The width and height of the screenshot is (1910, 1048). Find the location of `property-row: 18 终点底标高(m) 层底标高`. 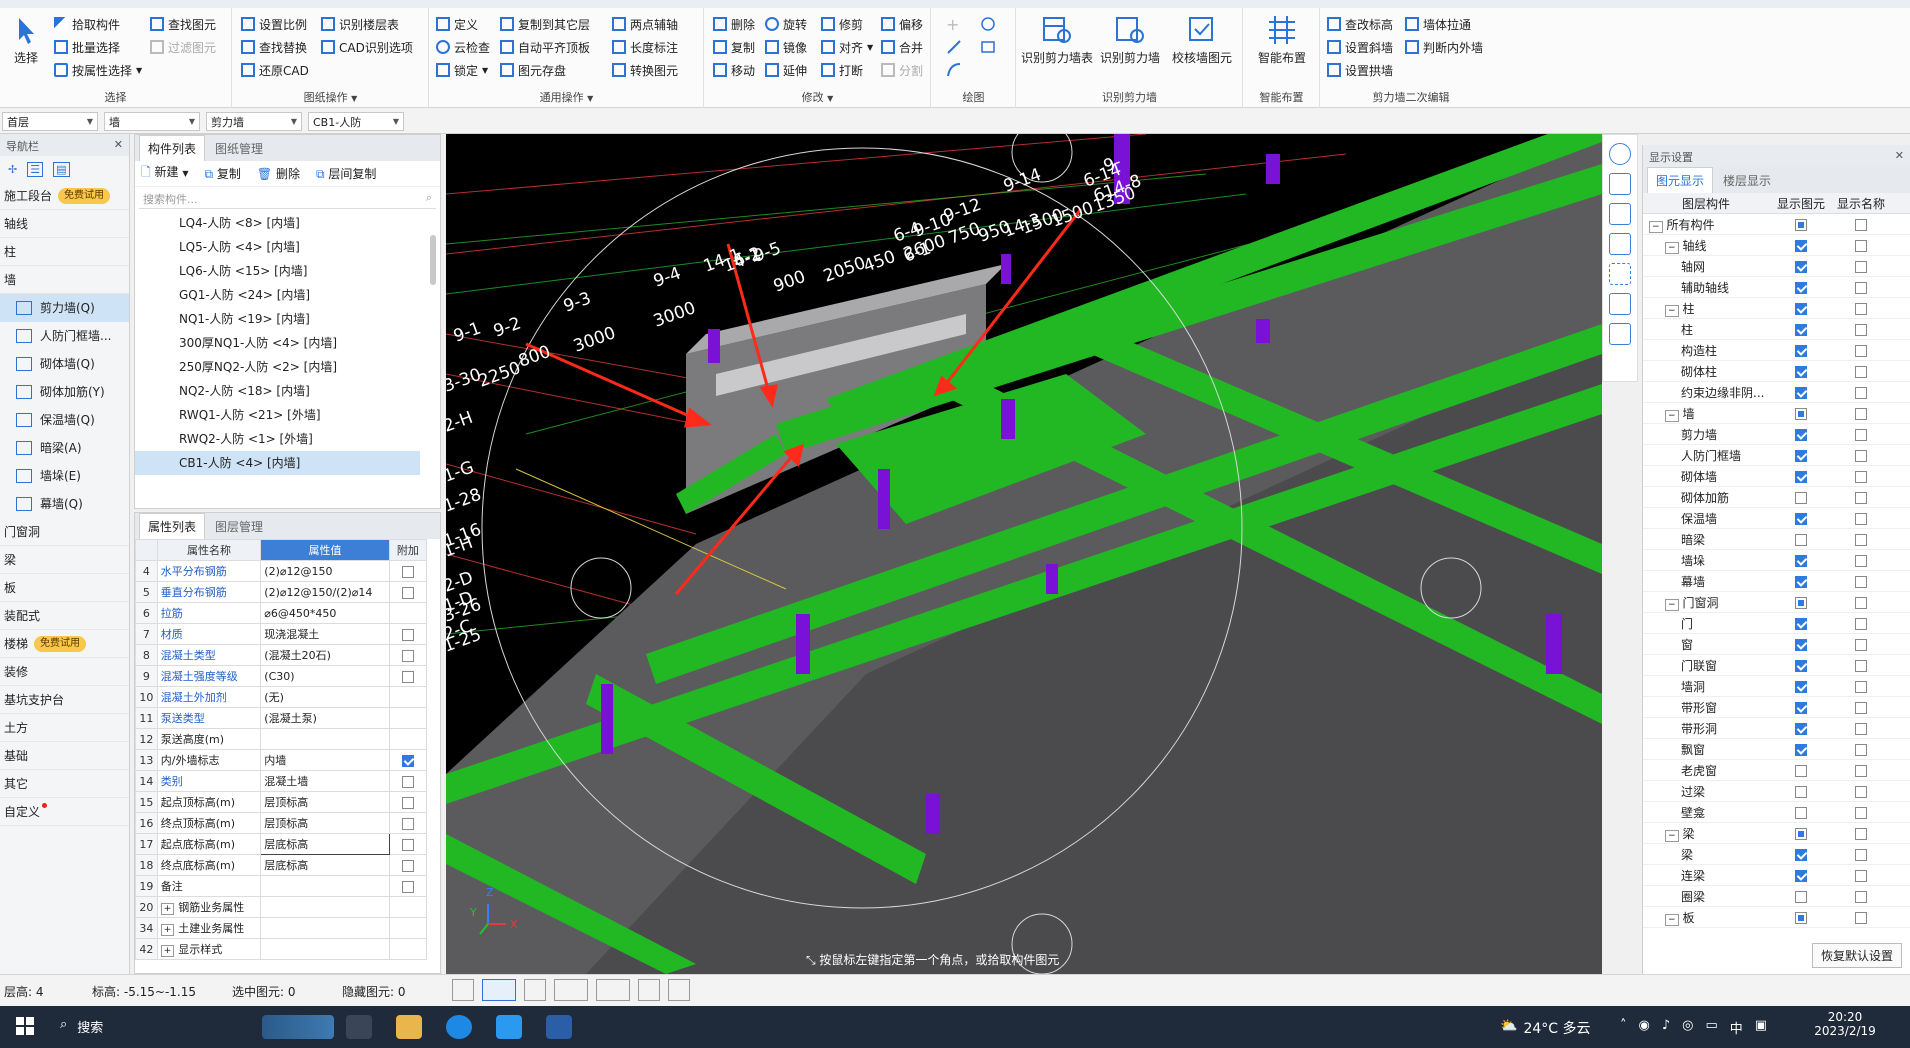

property-row: 18 终点底标高(m) 层底标高 is located at coordinates (281, 865).